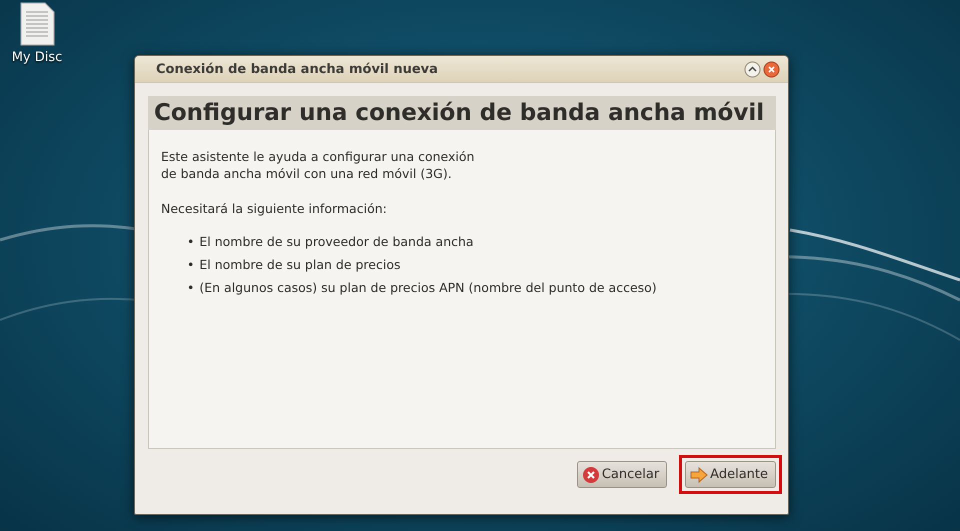  What do you see at coordinates (622, 474) in the screenshot?
I see `cancel-button: Cancelar` at bounding box center [622, 474].